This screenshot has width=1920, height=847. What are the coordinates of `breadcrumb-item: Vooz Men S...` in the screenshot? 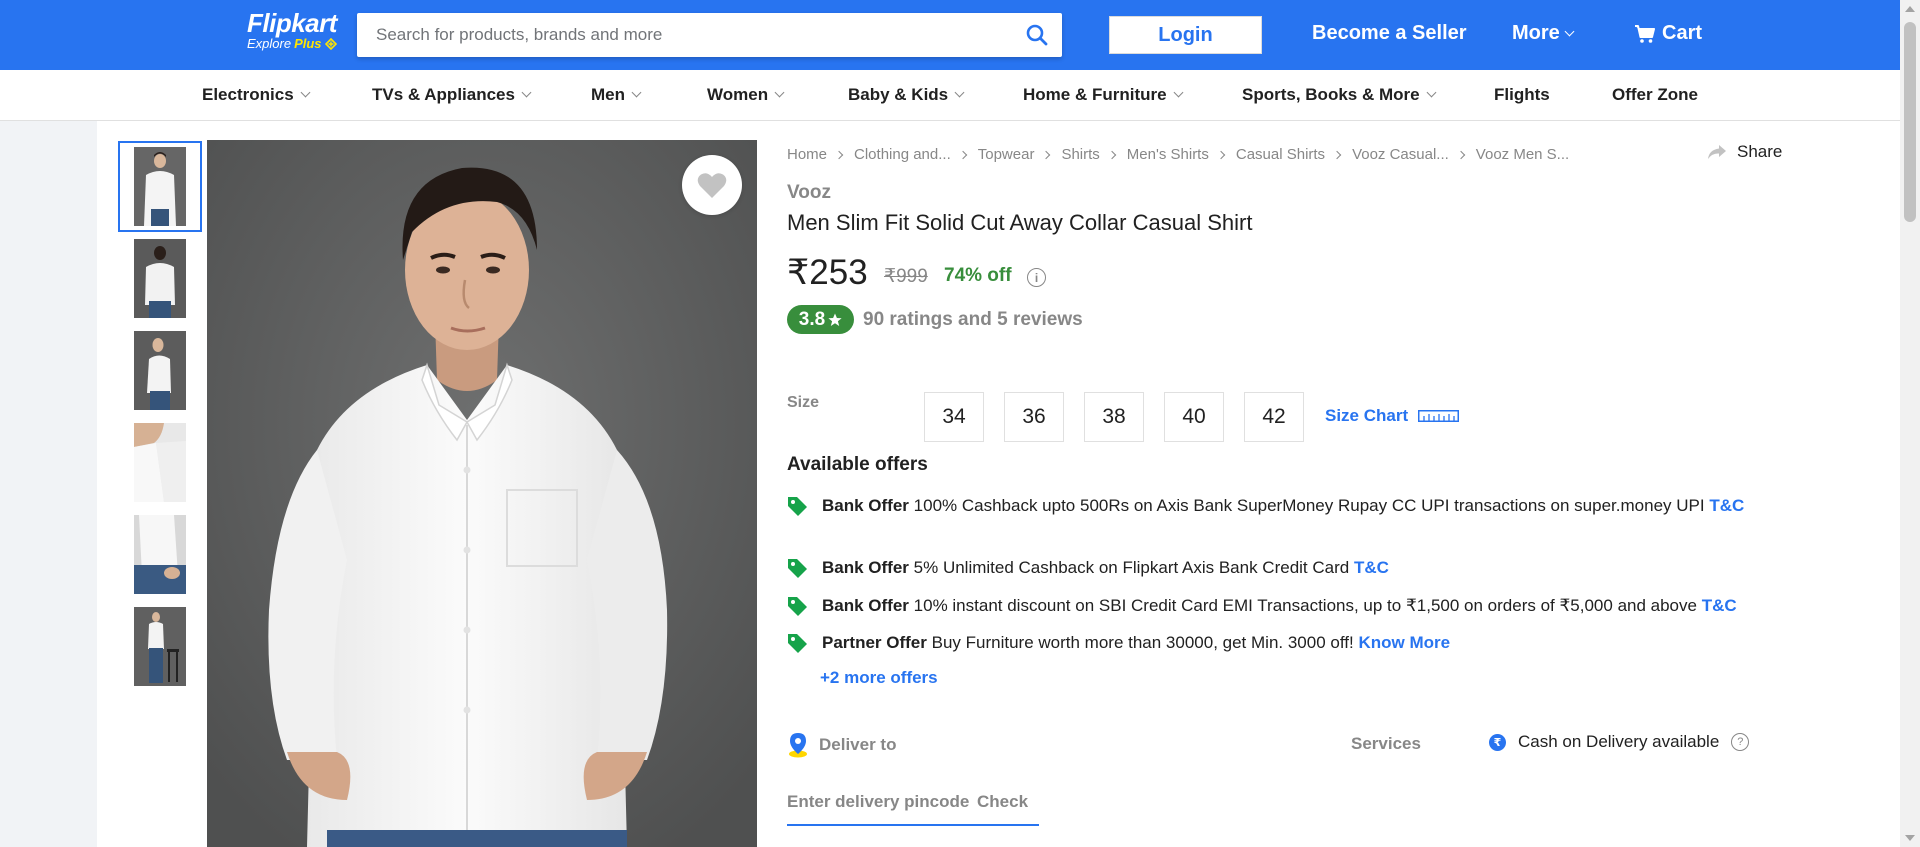 It's located at (1522, 154).